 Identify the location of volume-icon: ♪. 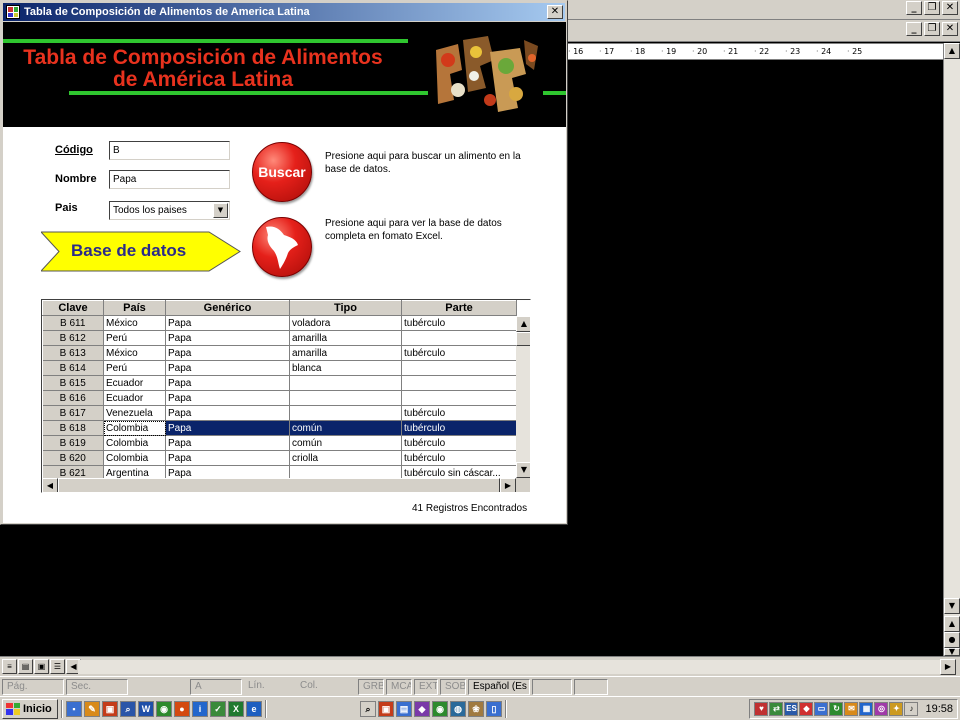
(911, 708).